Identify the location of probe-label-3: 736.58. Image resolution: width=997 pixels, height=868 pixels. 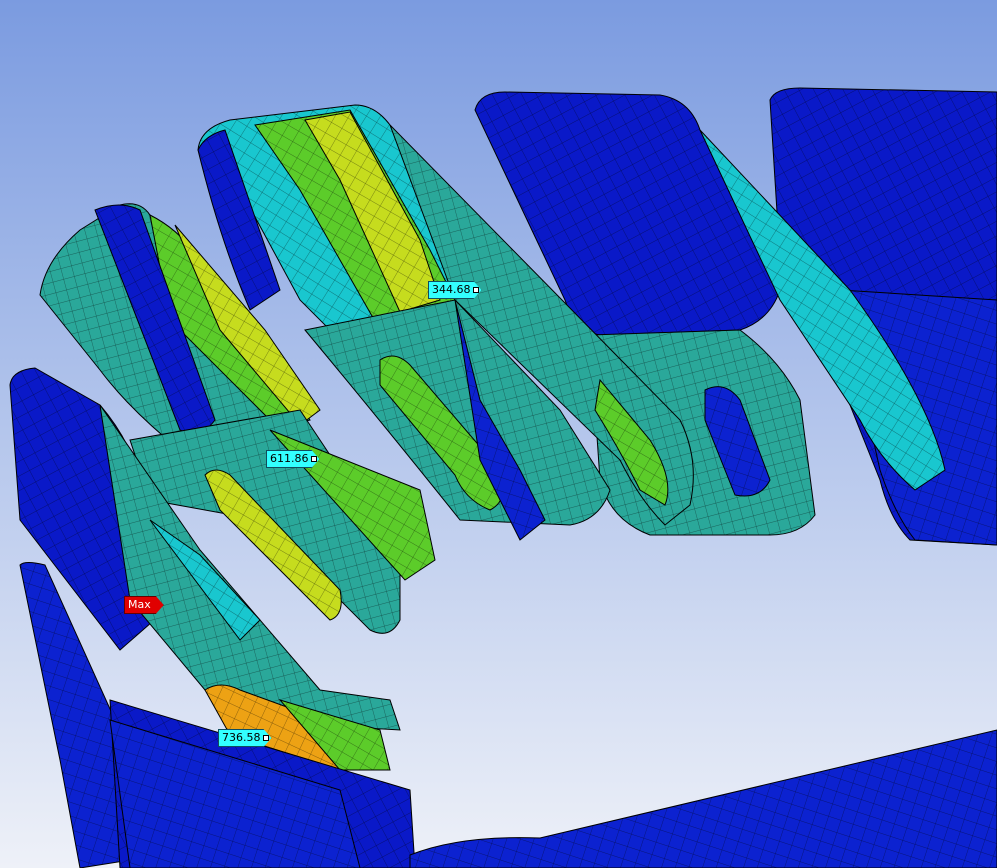
(245, 738).